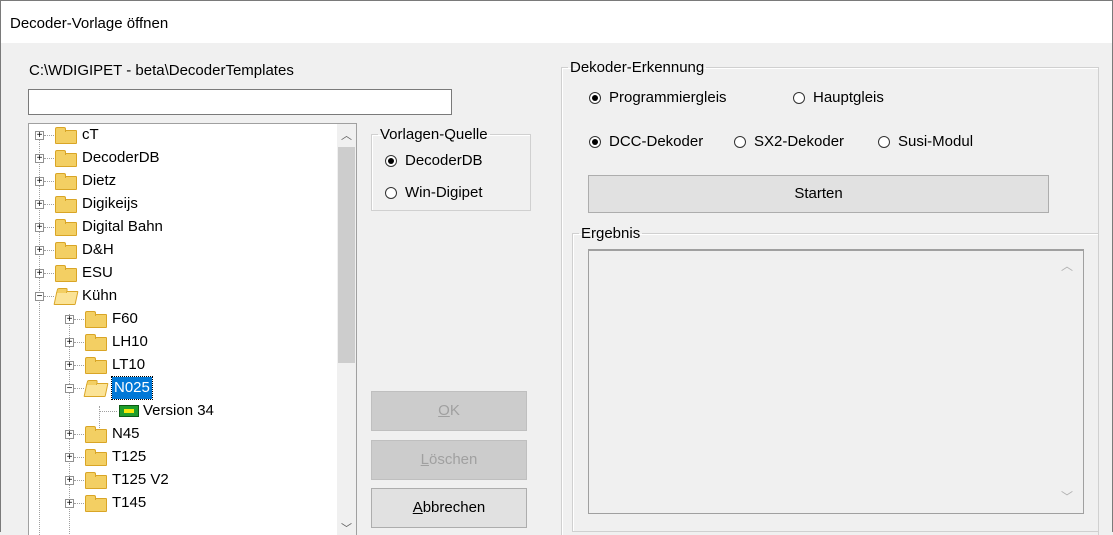 The image size is (1113, 535). I want to click on tree-item-label: T125 V2, so click(140, 479).